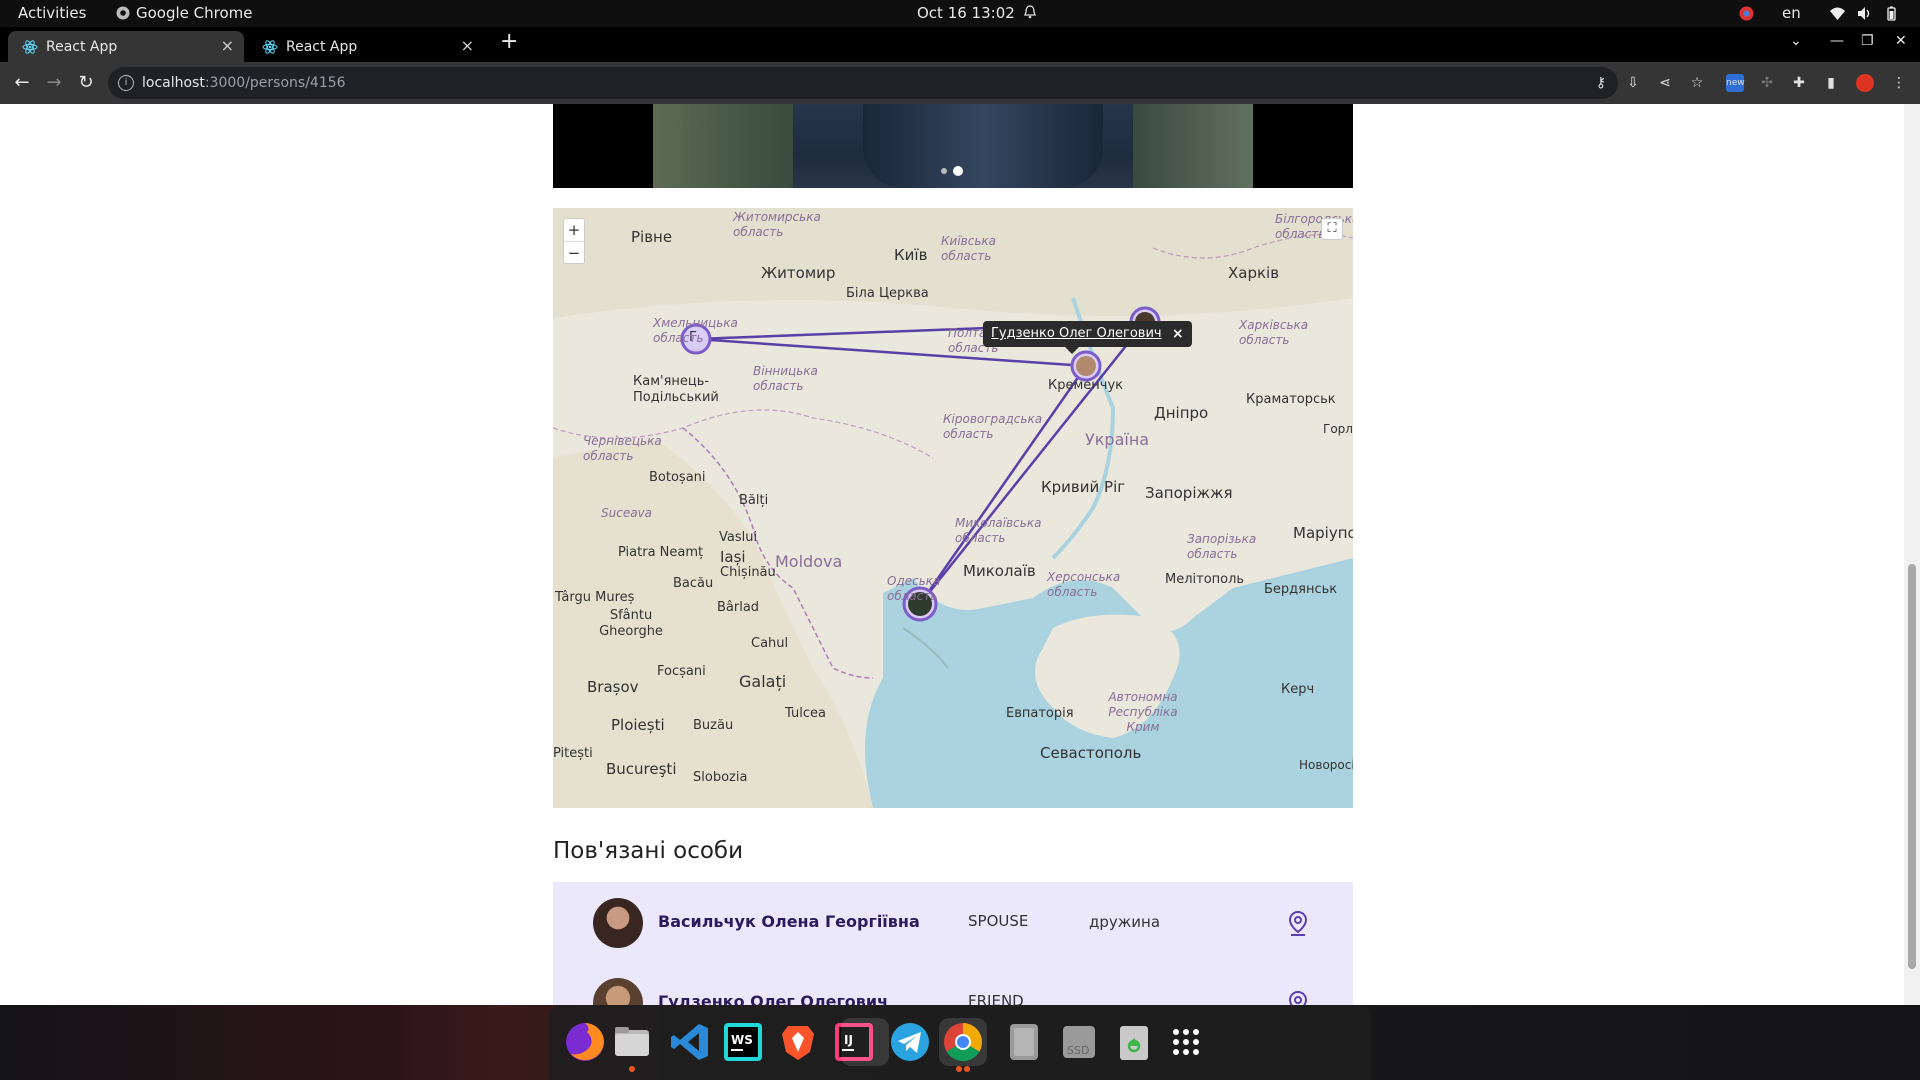  I want to click on ssd-icon: SSD, so click(1079, 1042).